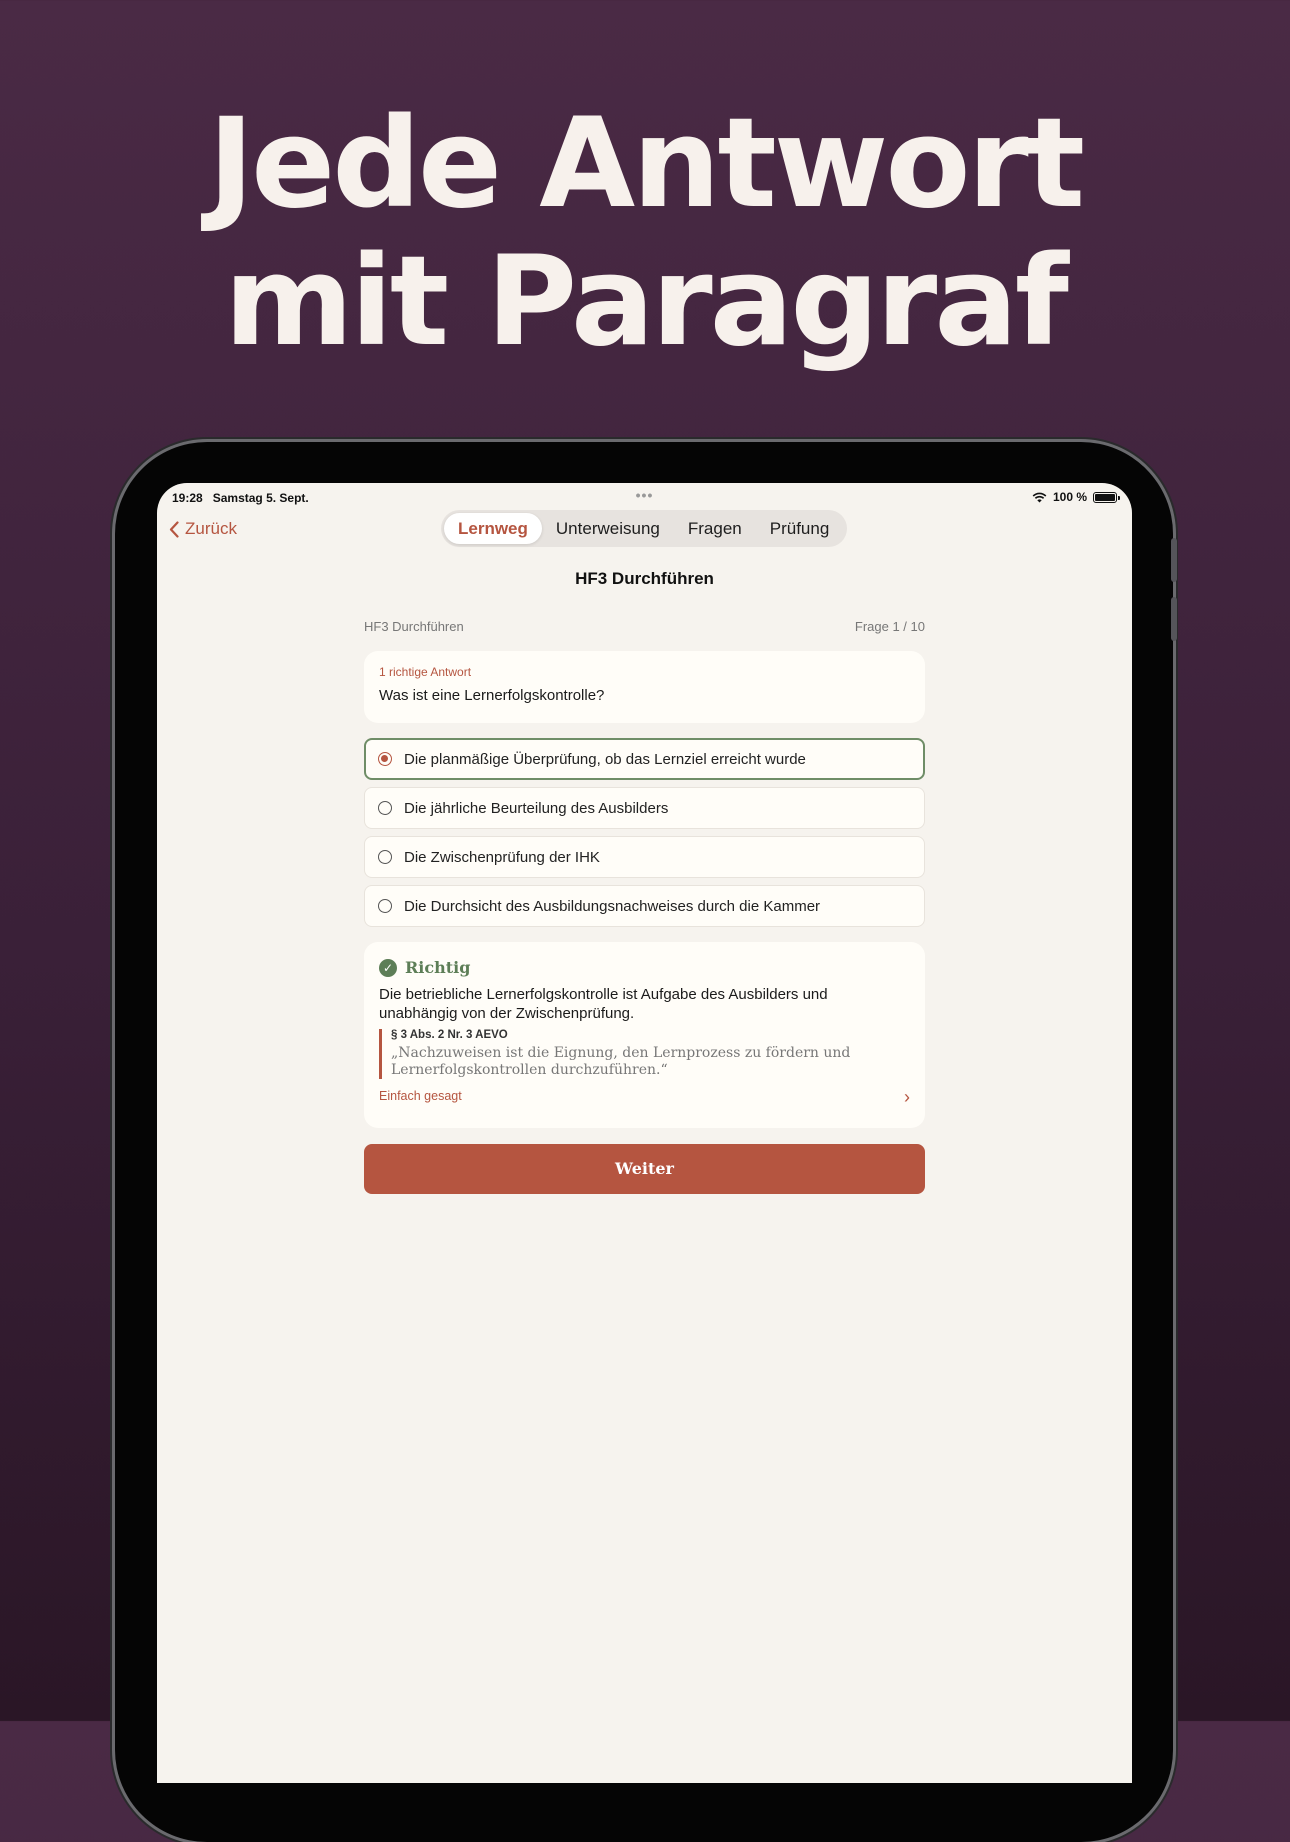 The height and width of the screenshot is (1842, 1290). Describe the element at coordinates (608, 528) in the screenshot. I see `tab-unterweisung: Unterweisung` at that location.